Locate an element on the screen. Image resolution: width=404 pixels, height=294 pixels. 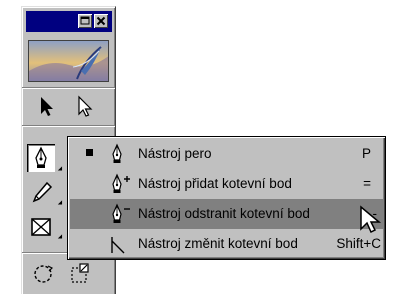
direct-selection-arrow-icon is located at coordinates (85, 106).